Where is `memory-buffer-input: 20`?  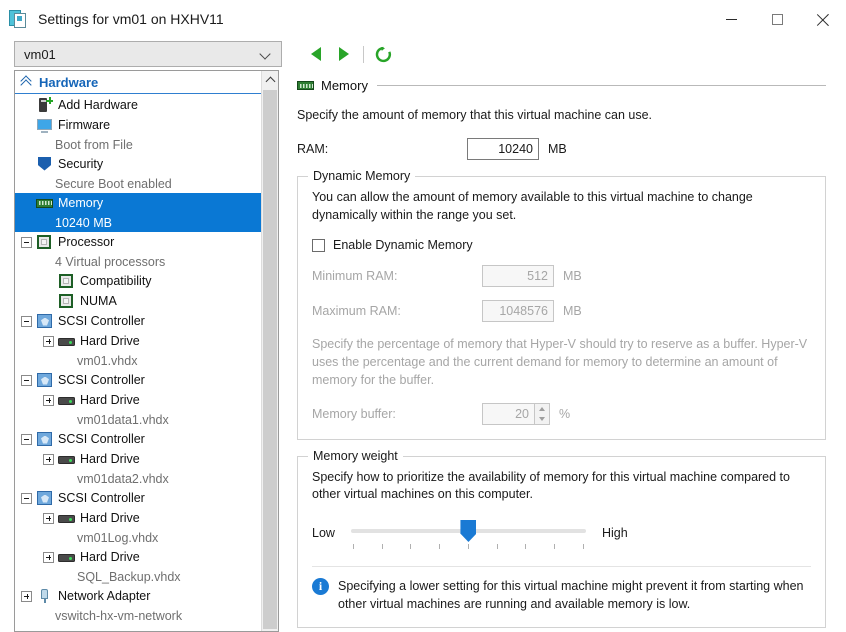 memory-buffer-input: 20 is located at coordinates (508, 413).